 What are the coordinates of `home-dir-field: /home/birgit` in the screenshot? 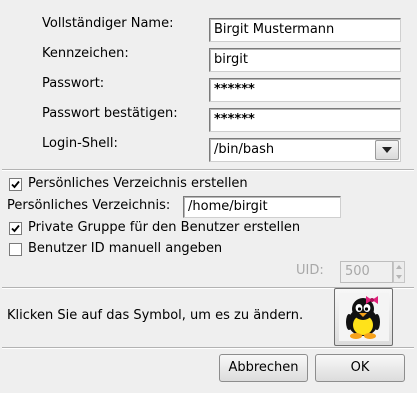 It's located at (262, 207).